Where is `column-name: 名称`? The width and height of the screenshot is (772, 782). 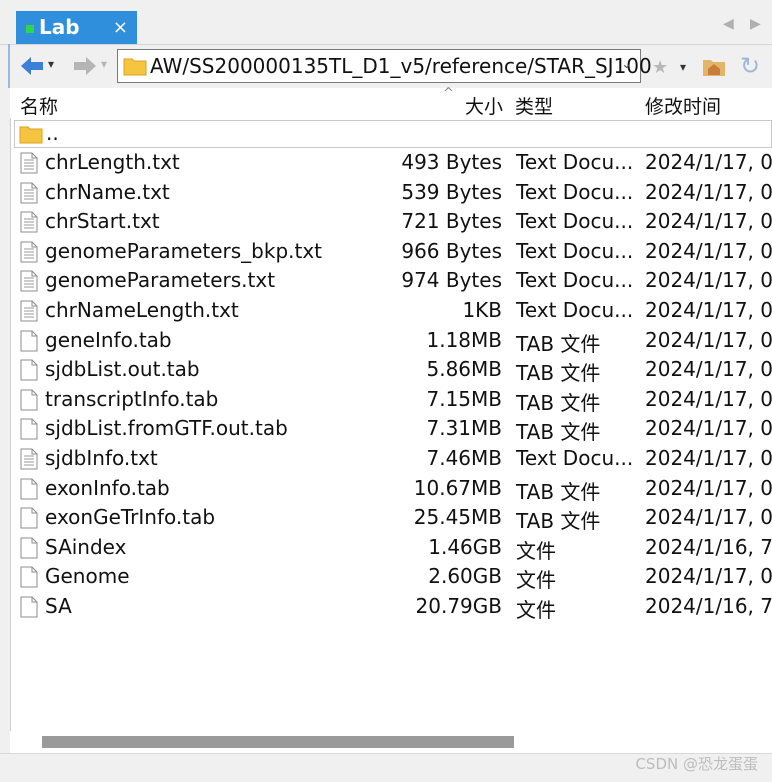
column-name: 名称 is located at coordinates (39, 105).